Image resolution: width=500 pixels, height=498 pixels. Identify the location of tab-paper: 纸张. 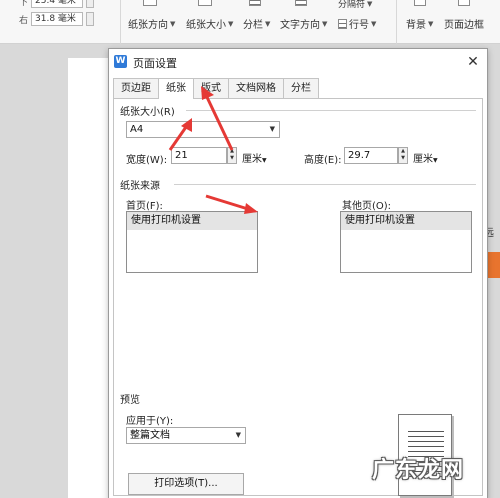
(176, 88).